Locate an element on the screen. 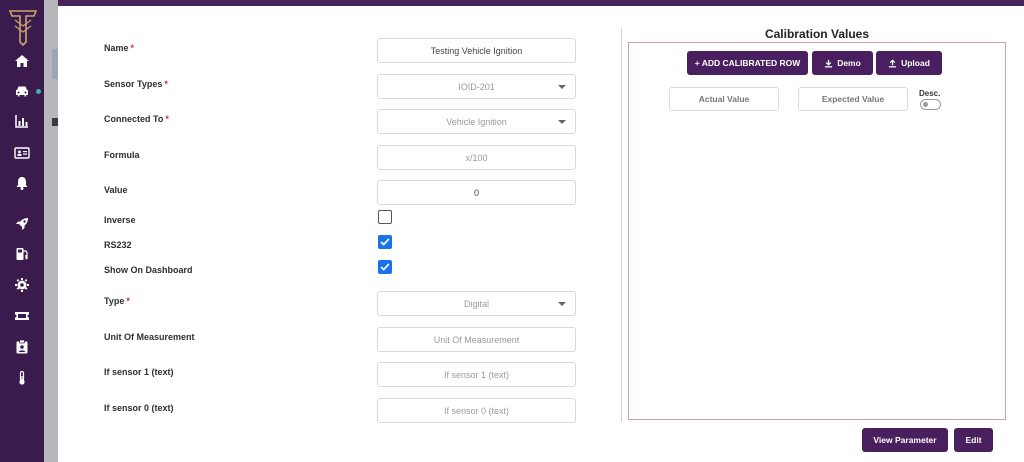 This screenshot has height=462, width=1024. bell-icon is located at coordinates (22, 183).